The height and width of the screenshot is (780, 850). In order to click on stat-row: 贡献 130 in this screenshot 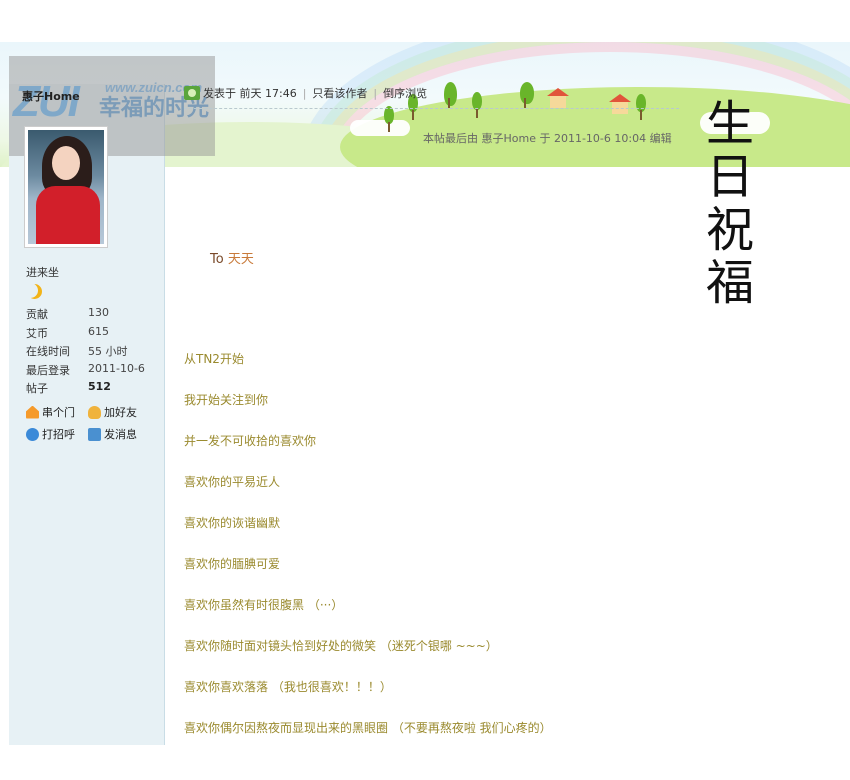, I will do `click(85, 315)`.